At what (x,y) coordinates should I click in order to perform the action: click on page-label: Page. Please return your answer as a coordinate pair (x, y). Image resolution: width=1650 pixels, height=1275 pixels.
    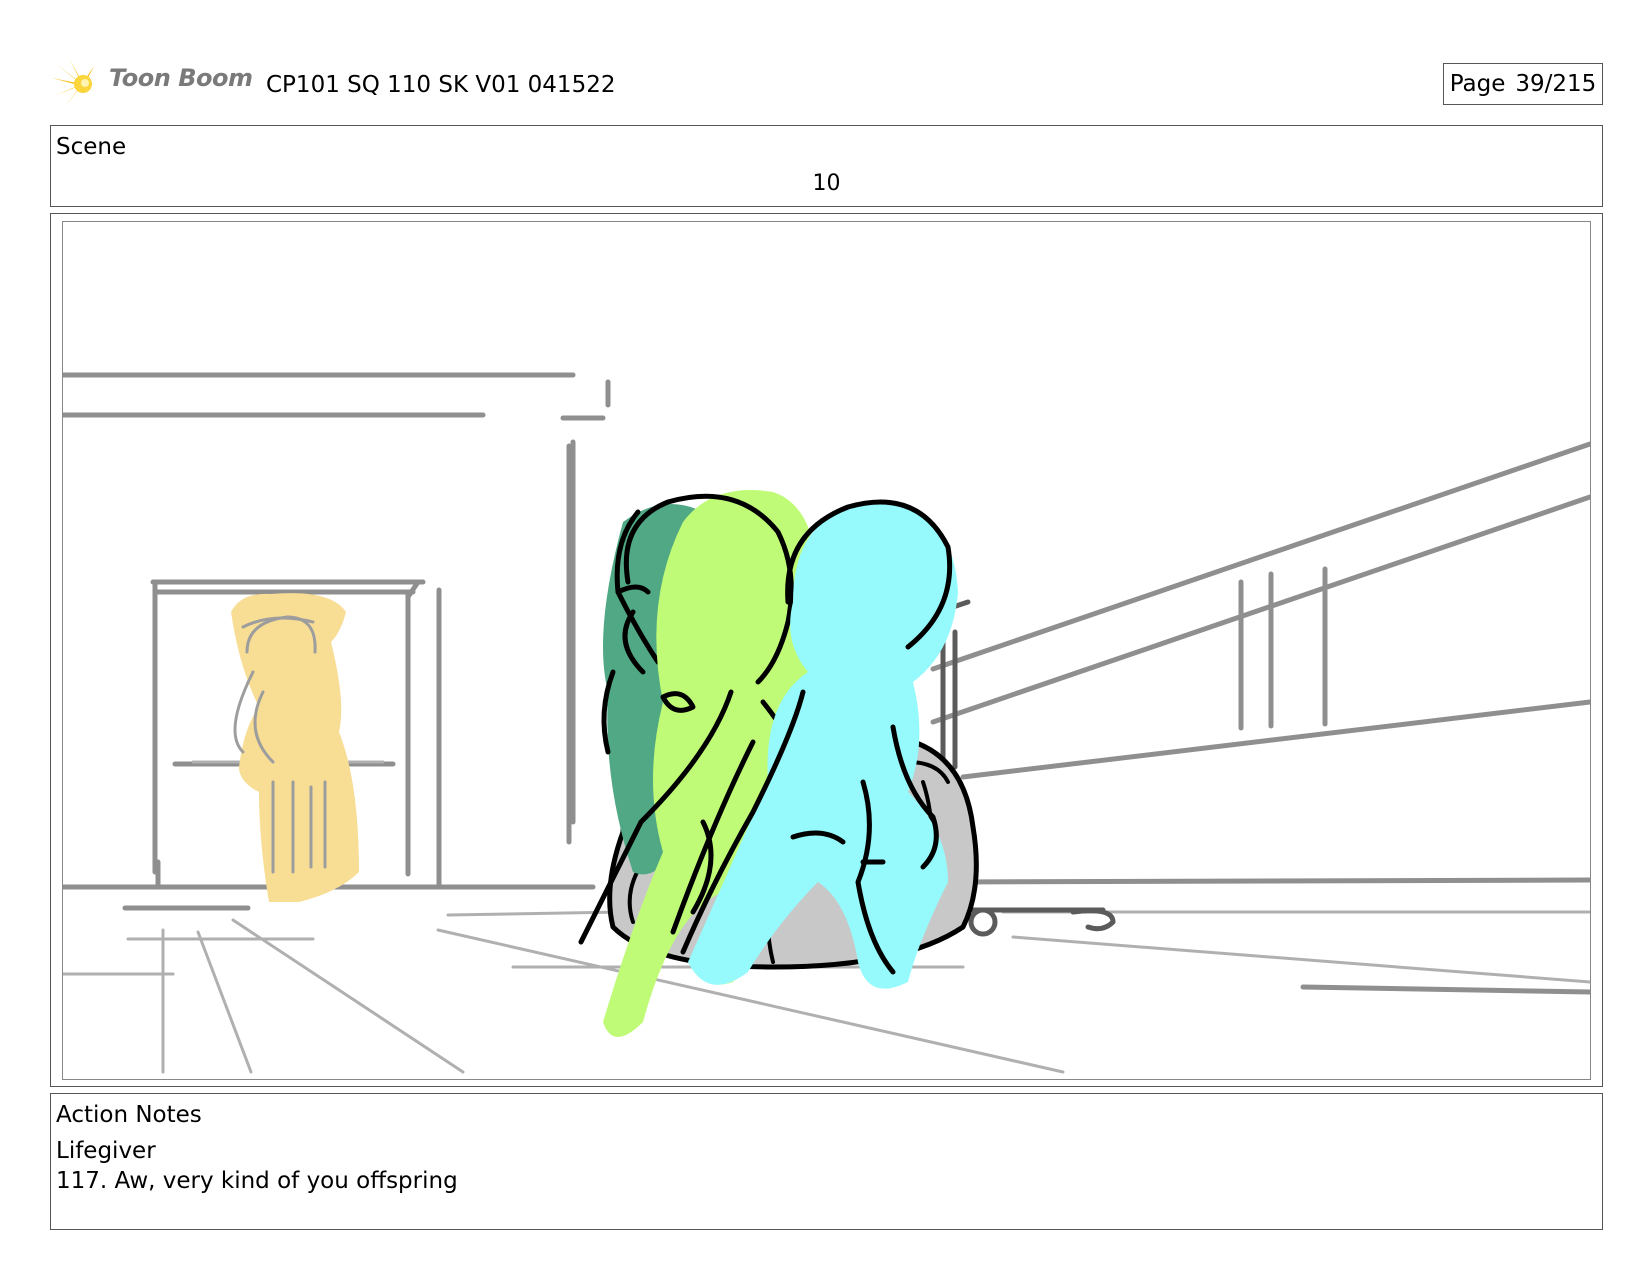
    Looking at the image, I should click on (1477, 84).